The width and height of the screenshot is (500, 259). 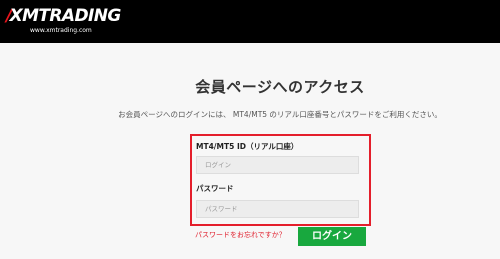 What do you see at coordinates (280, 87) in the screenshot?
I see `page-title: 会員ページへのアクセス` at bounding box center [280, 87].